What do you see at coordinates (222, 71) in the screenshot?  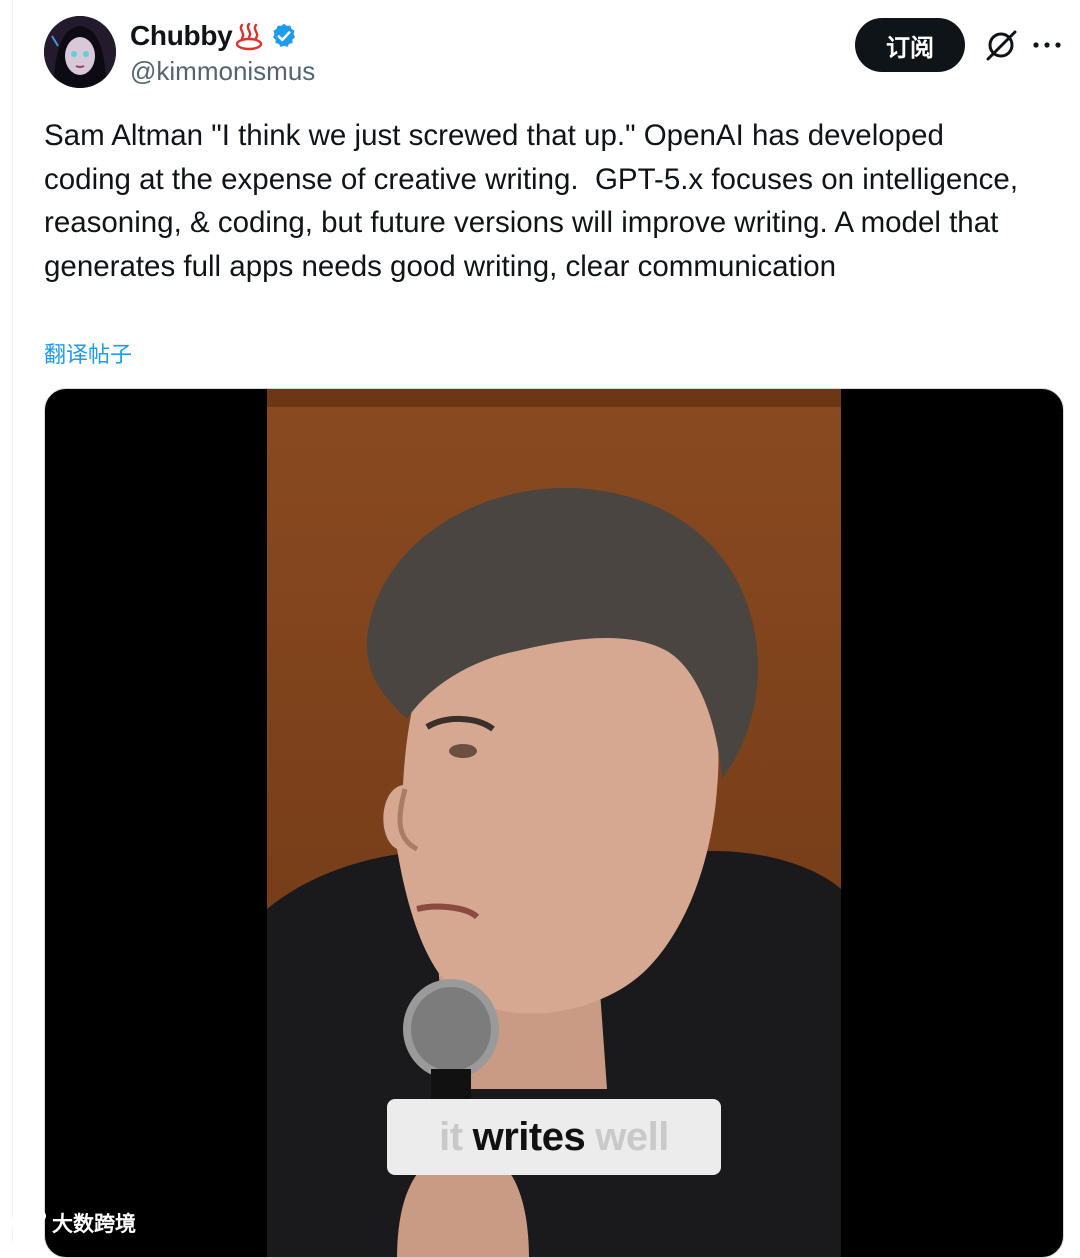 I see `author-handle: @kimmonismus` at bounding box center [222, 71].